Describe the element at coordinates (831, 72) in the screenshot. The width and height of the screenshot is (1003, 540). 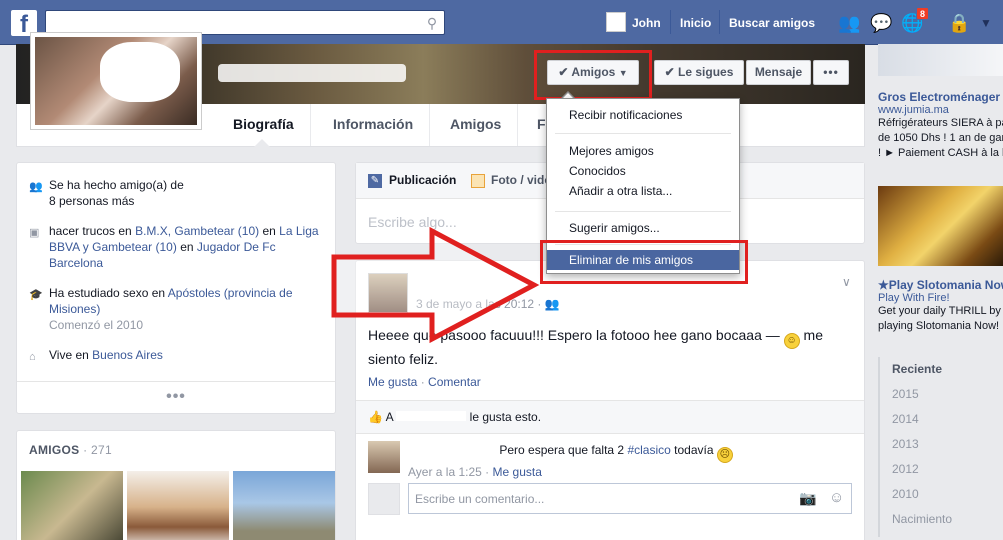
I see `more-options-button: •••` at that location.